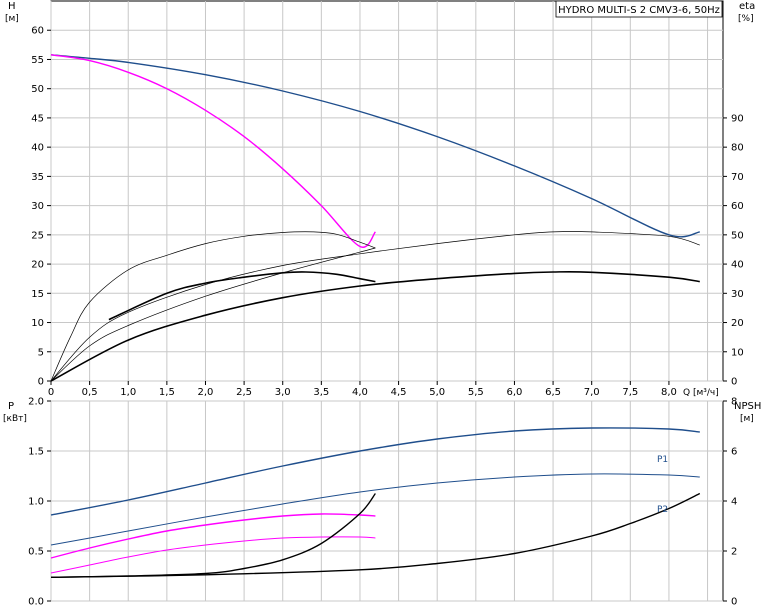 The image size is (774, 615). Describe the element at coordinates (37, 148) in the screenshot. I see `head-left-tick-label: 40` at that location.